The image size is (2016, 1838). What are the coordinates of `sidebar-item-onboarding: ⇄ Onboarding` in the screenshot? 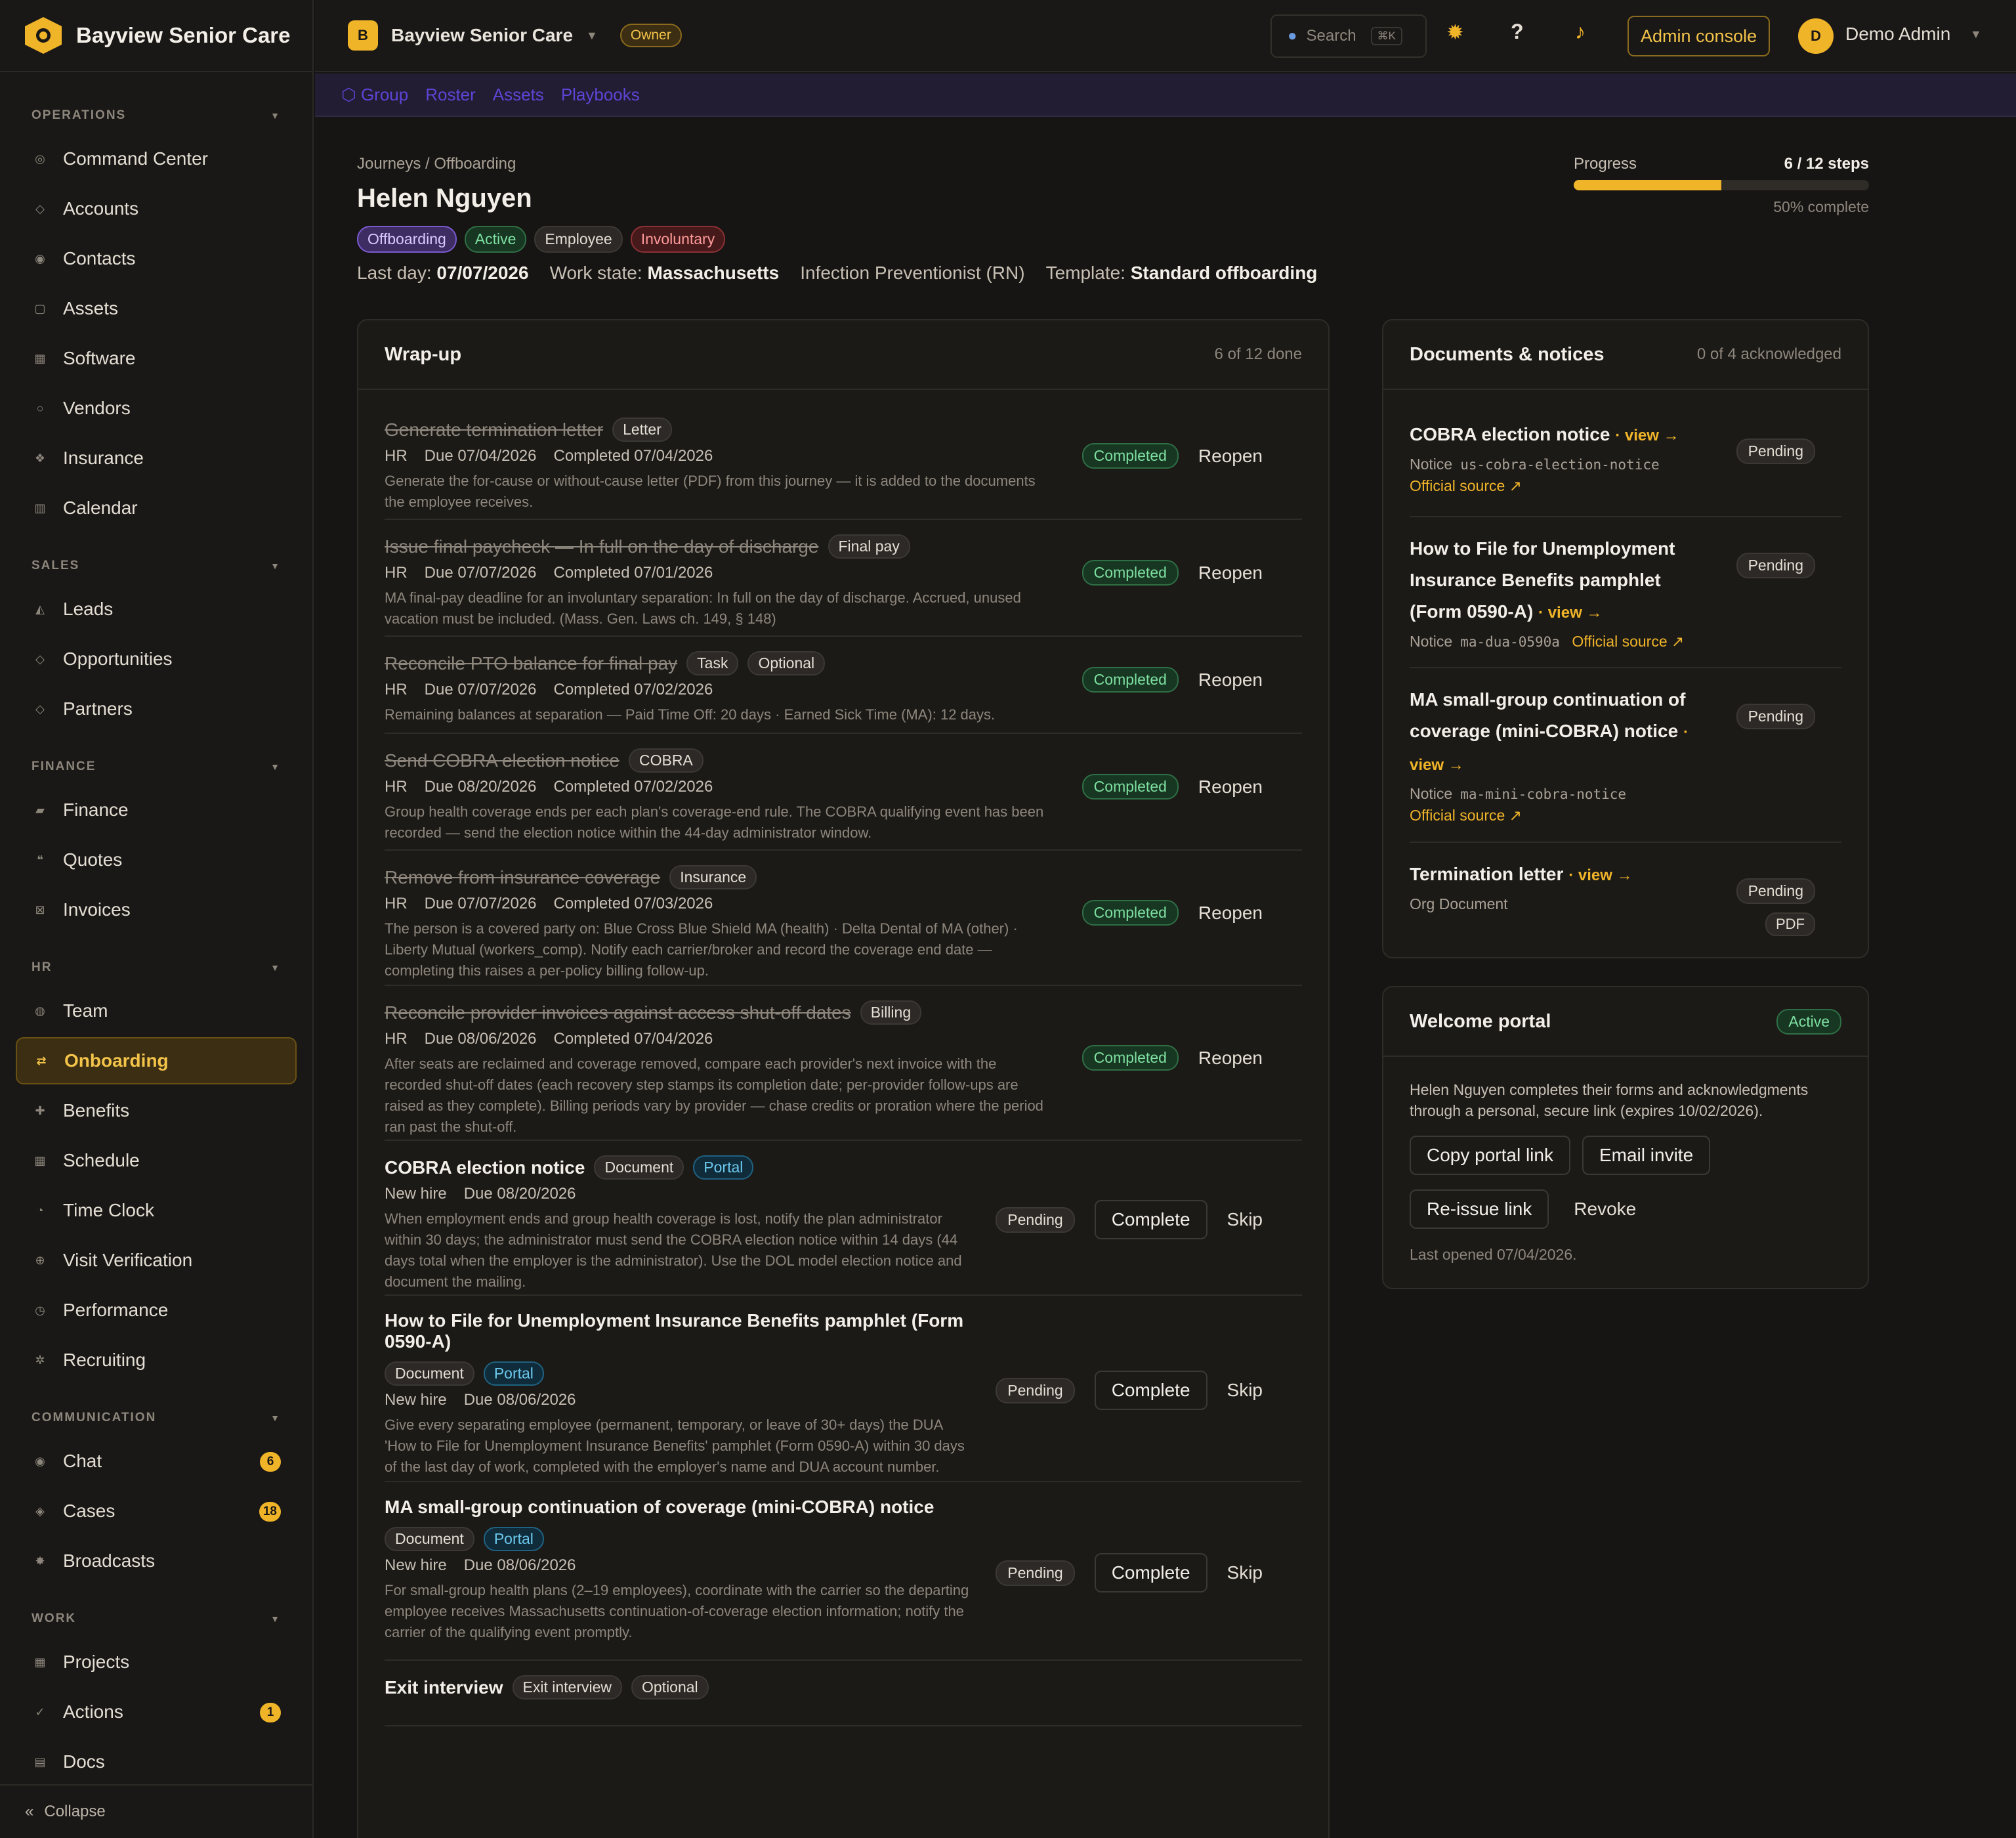 It's located at (156, 1060).